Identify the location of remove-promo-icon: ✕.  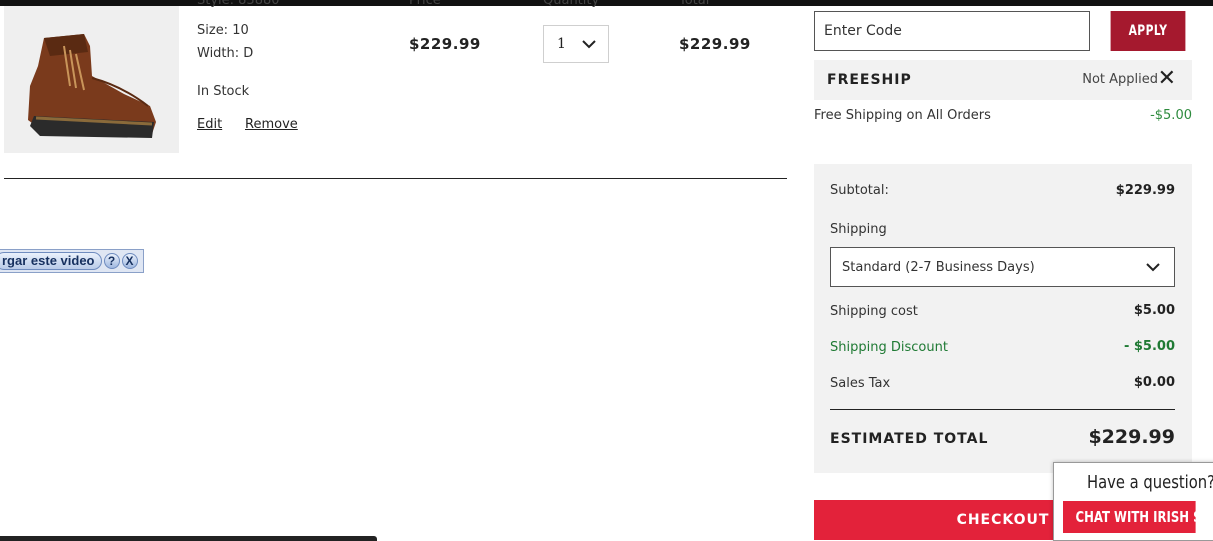
(1167, 79).